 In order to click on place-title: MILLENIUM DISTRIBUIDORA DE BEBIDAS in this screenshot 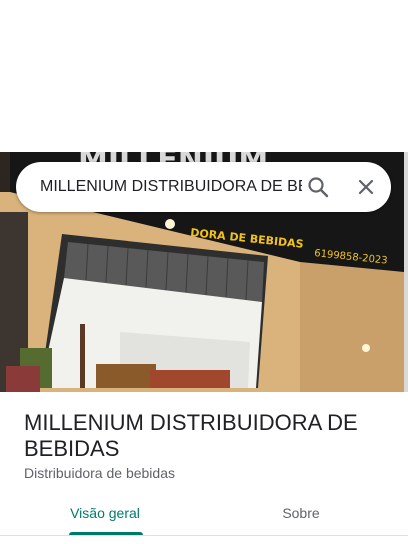, I will do `click(191, 435)`.